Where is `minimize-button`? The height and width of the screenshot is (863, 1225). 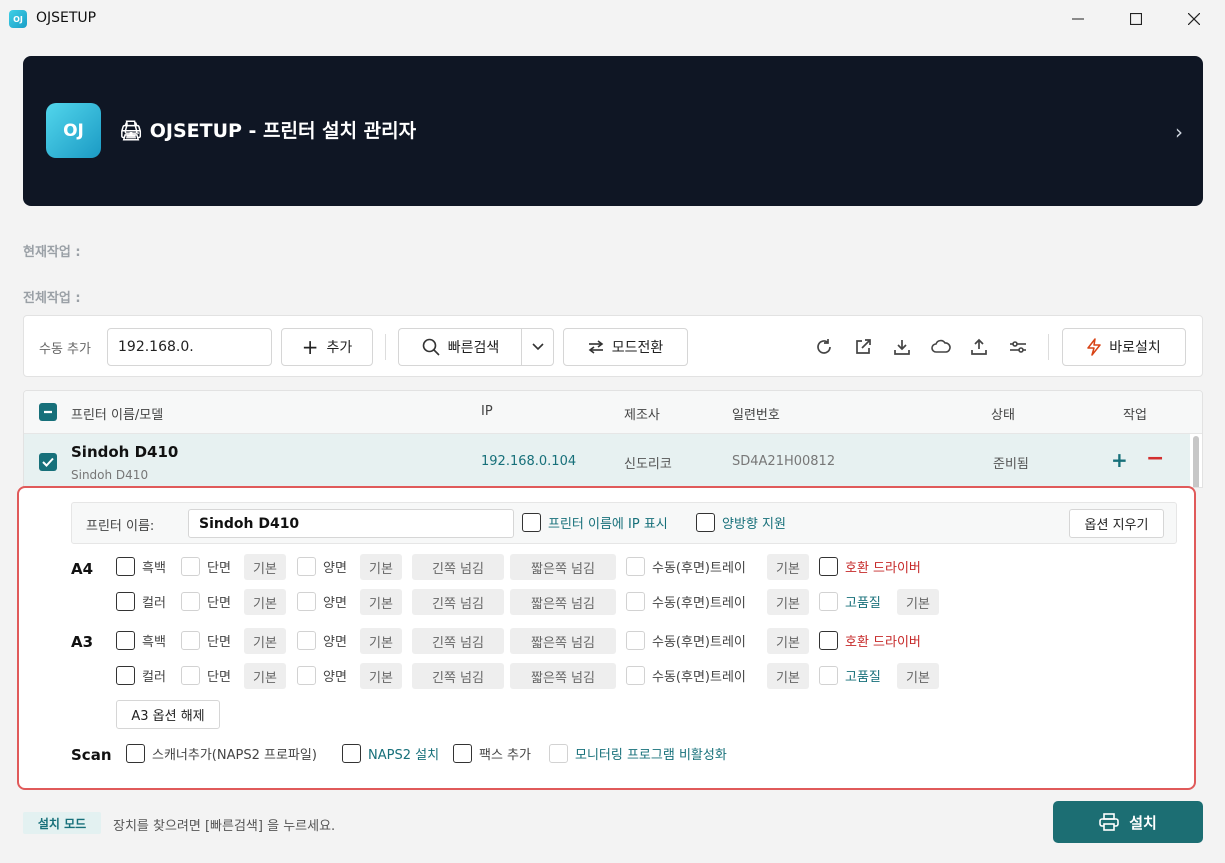
minimize-button is located at coordinates (1078, 19).